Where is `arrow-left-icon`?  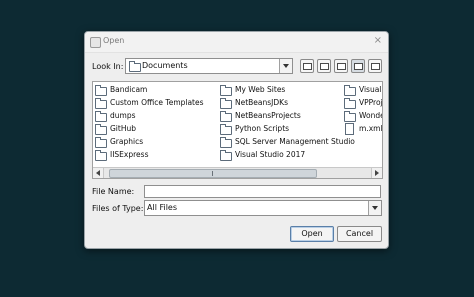
arrow-left-icon is located at coordinates (98, 173).